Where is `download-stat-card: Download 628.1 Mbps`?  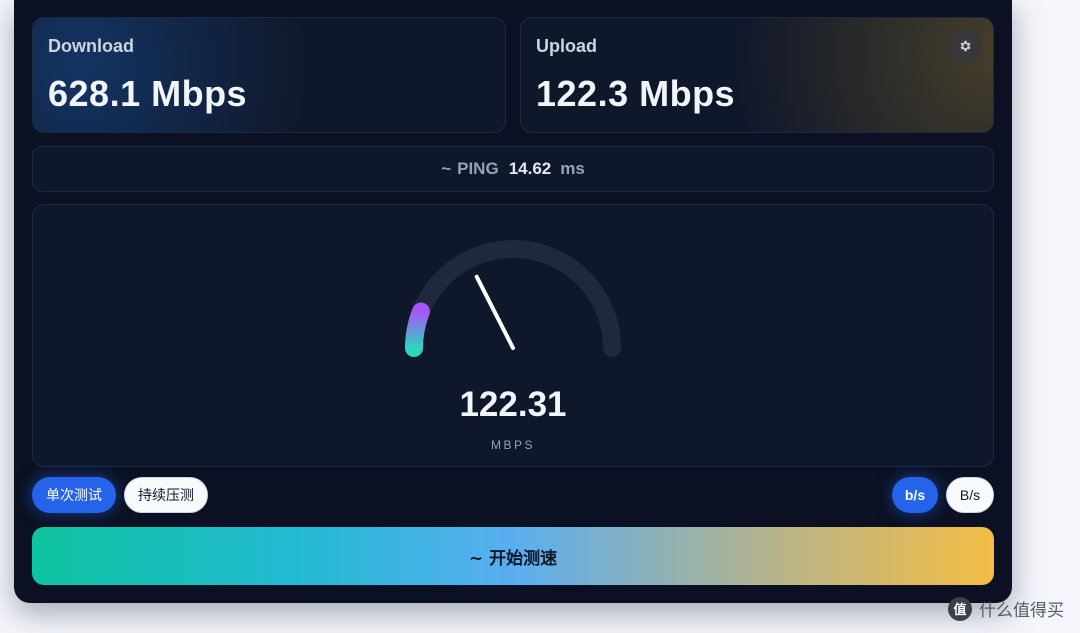
download-stat-card: Download 628.1 Mbps is located at coordinates (269, 75).